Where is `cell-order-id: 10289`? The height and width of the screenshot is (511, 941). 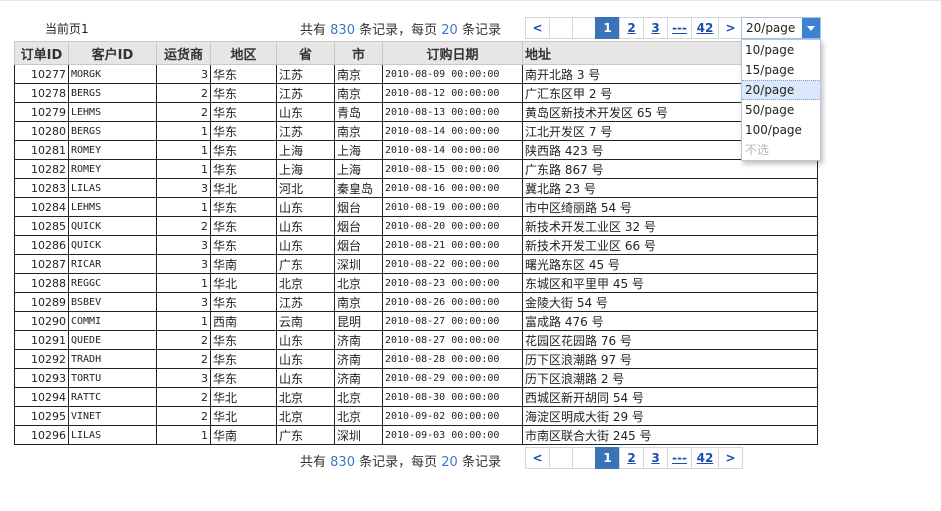
cell-order-id: 10289 is located at coordinates (41, 302).